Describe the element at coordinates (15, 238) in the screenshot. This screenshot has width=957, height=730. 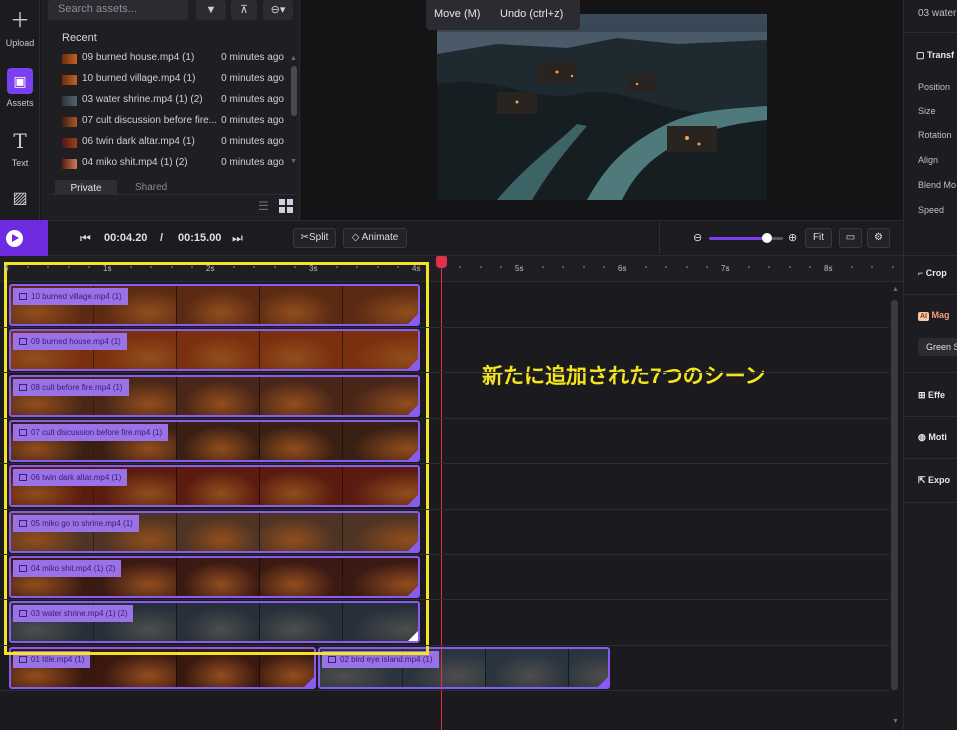
I see `play-triangle` at that location.